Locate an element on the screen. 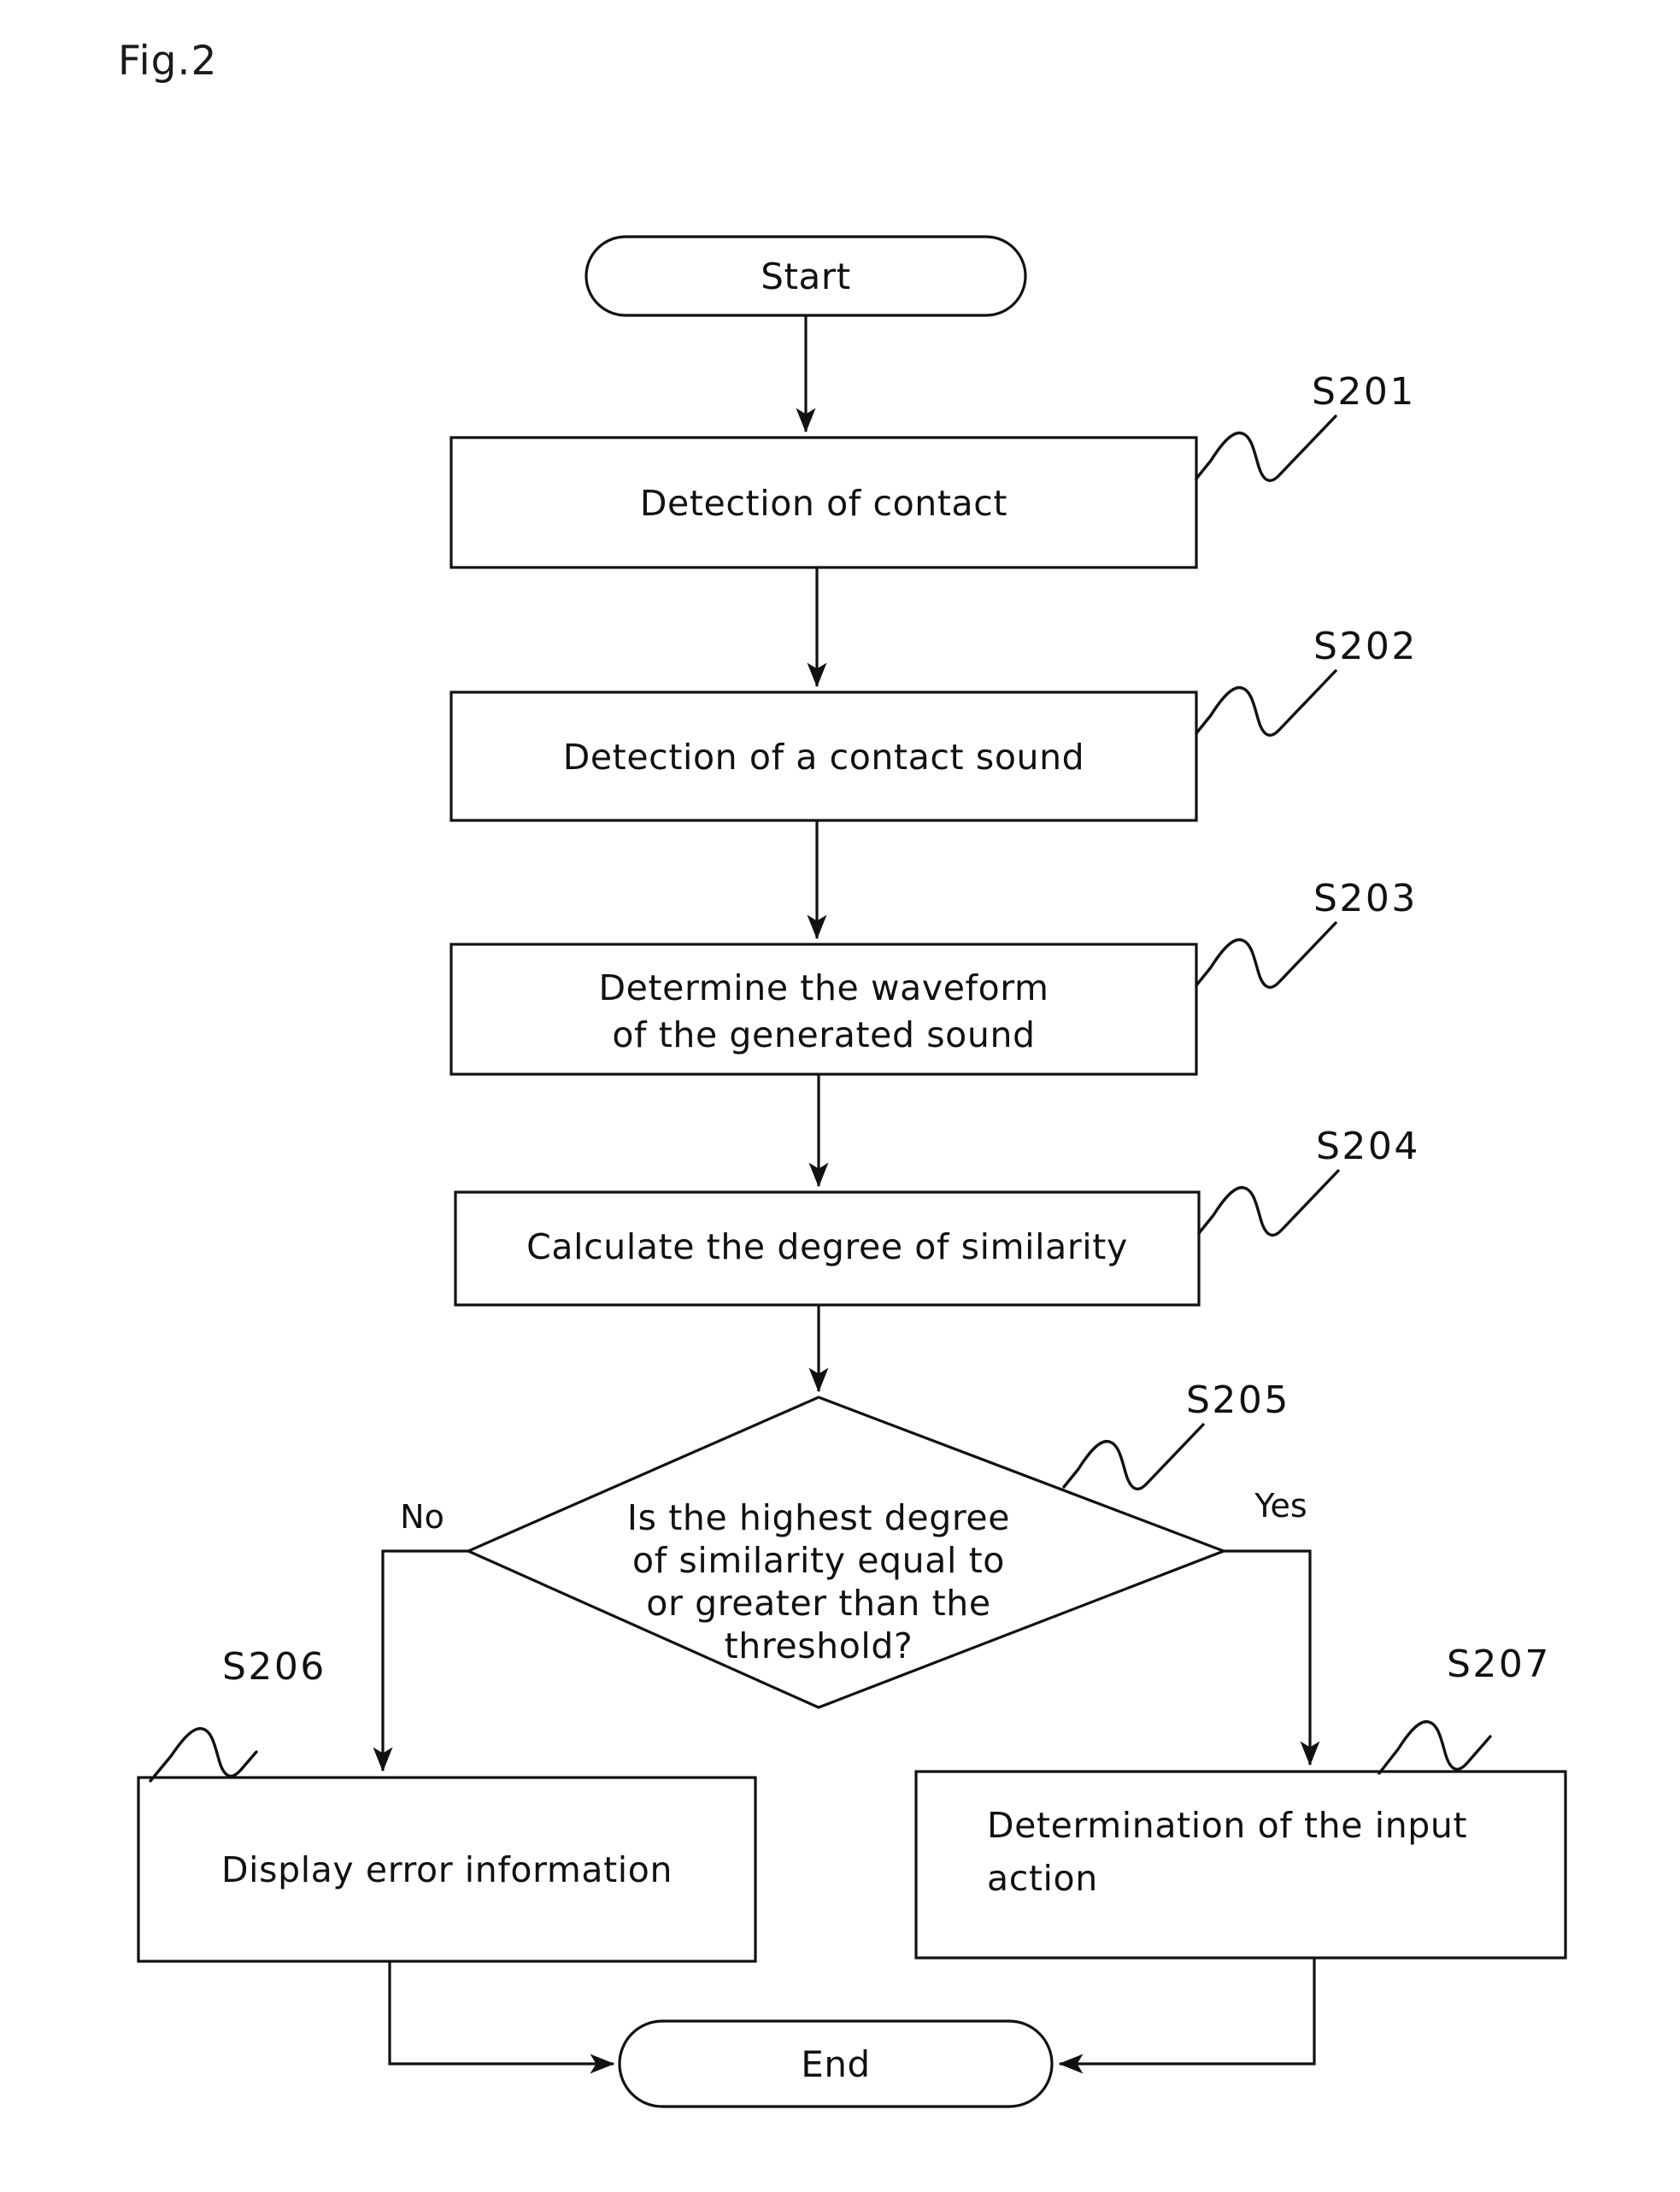 This screenshot has width=1680, height=2192. node-s206: Display error information is located at coordinates (447, 1869).